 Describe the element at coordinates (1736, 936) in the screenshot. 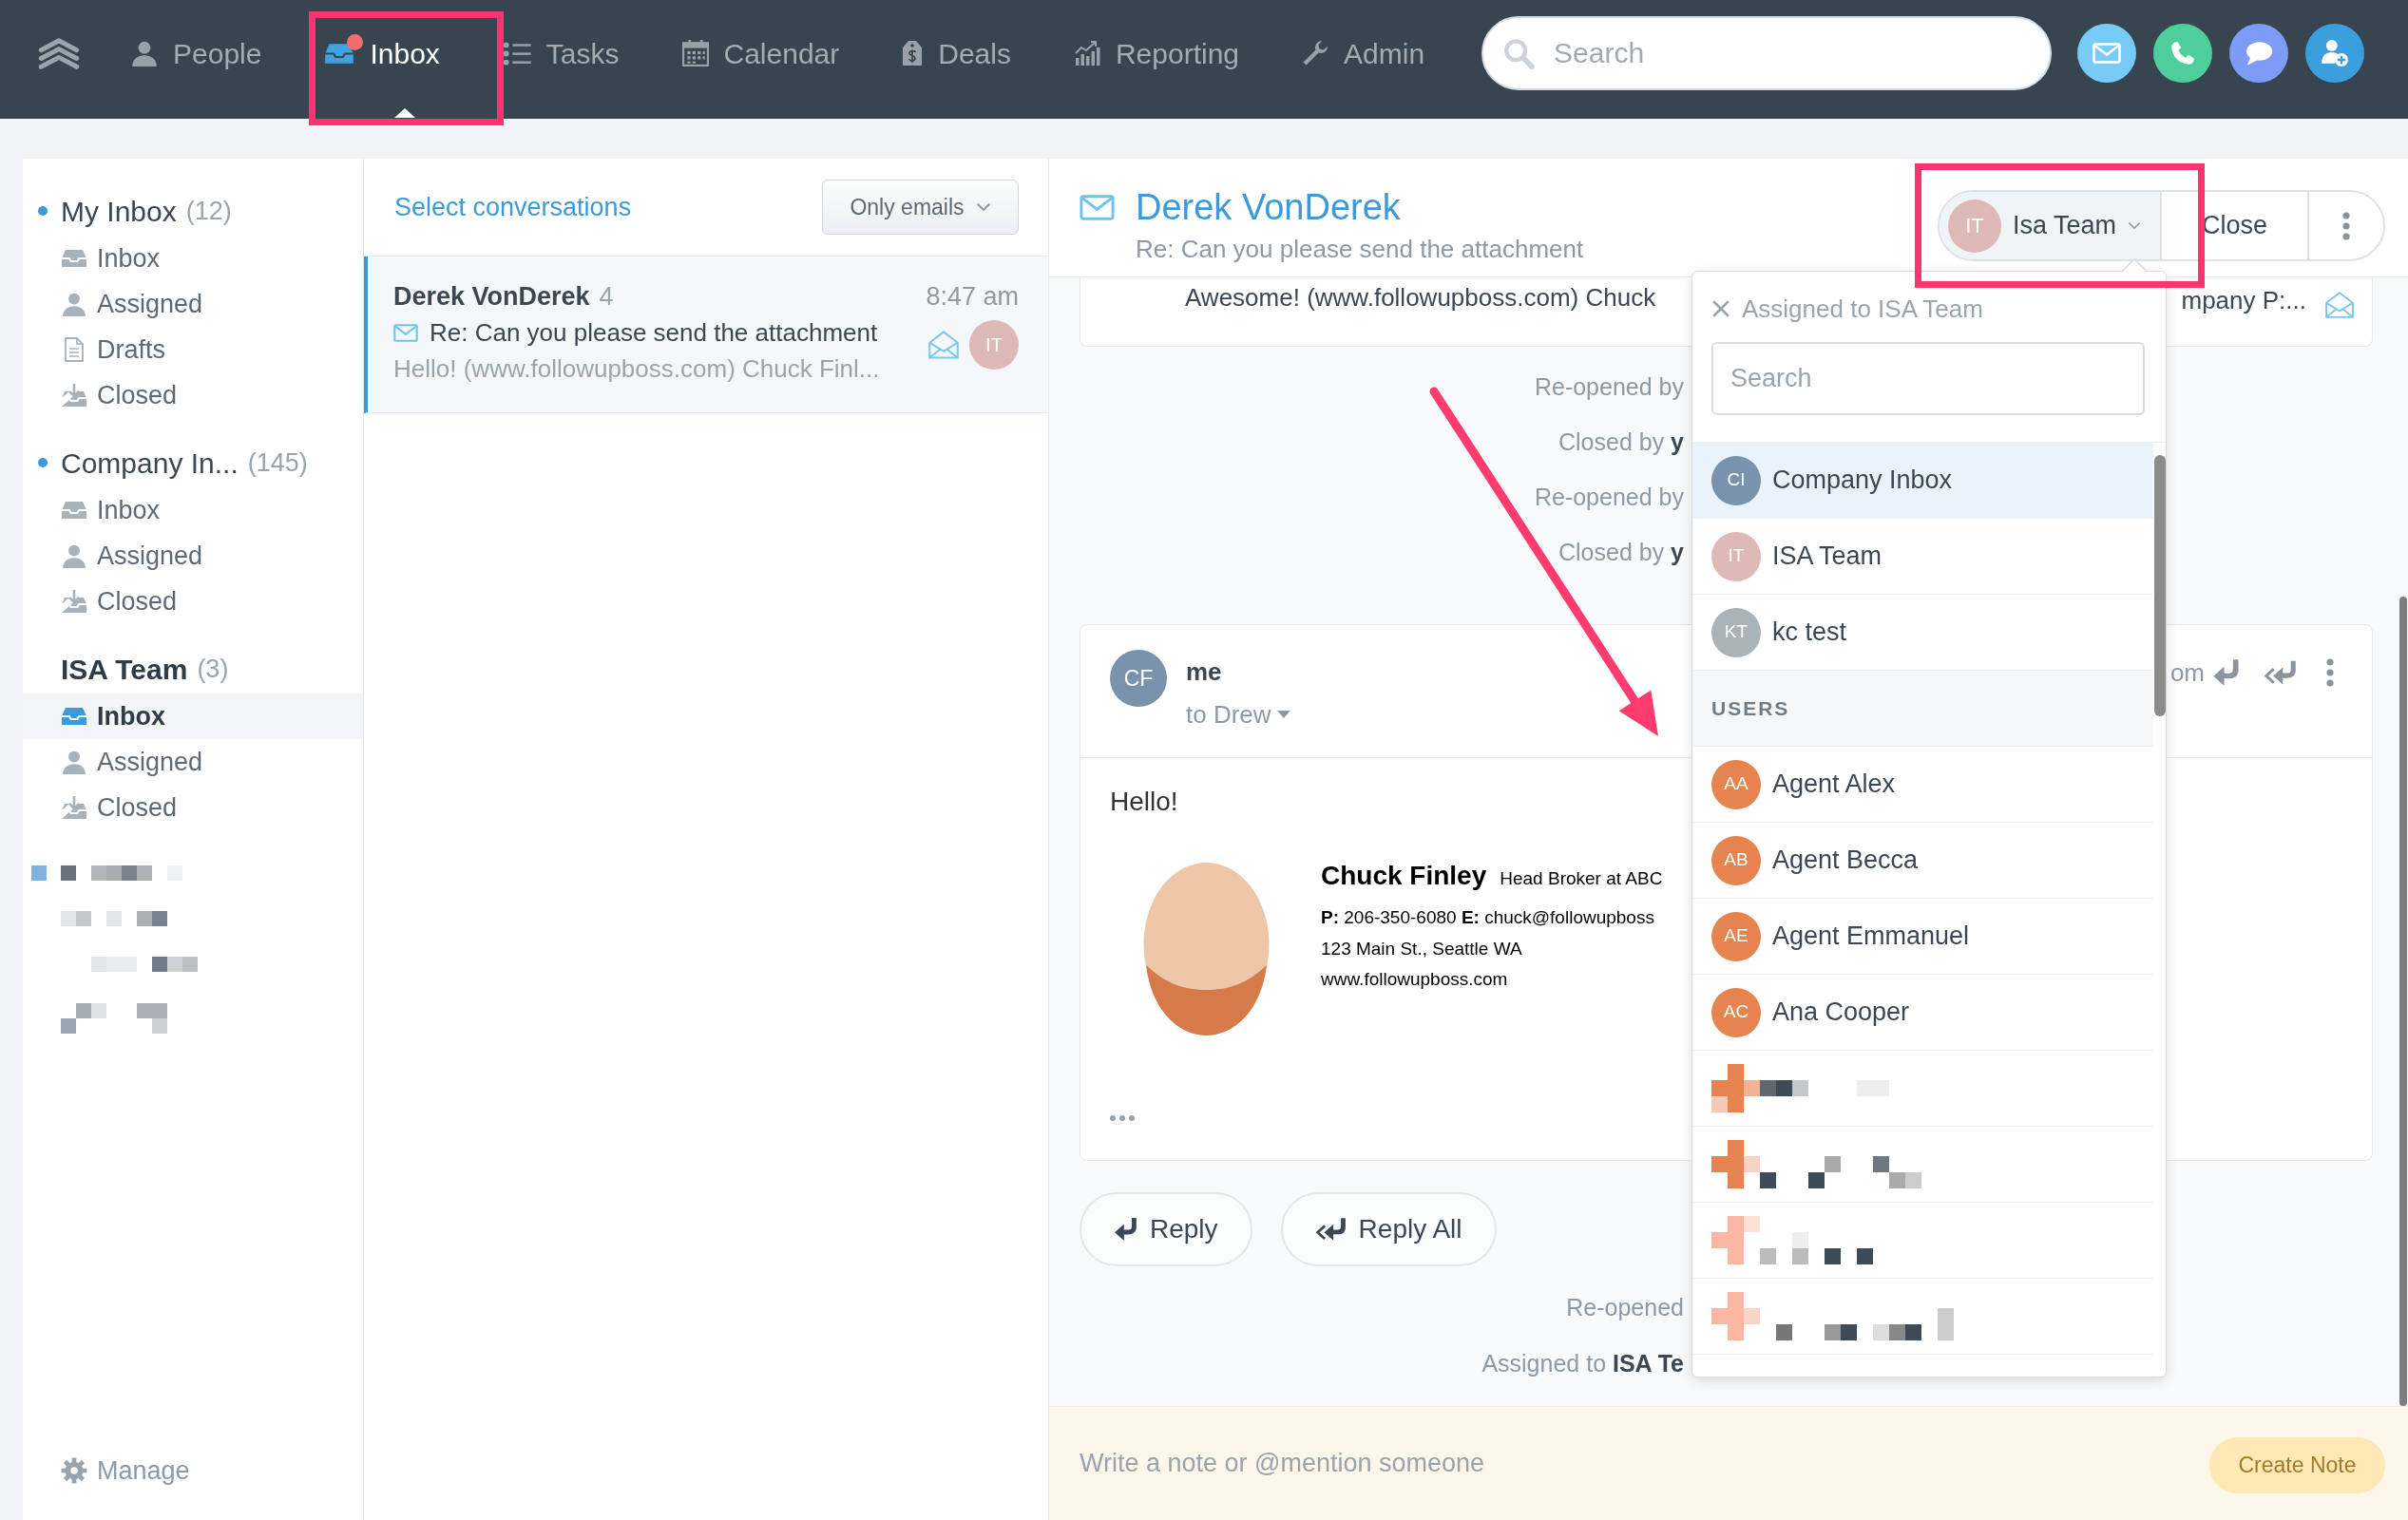

I see `initials-avatar: AE` at that location.